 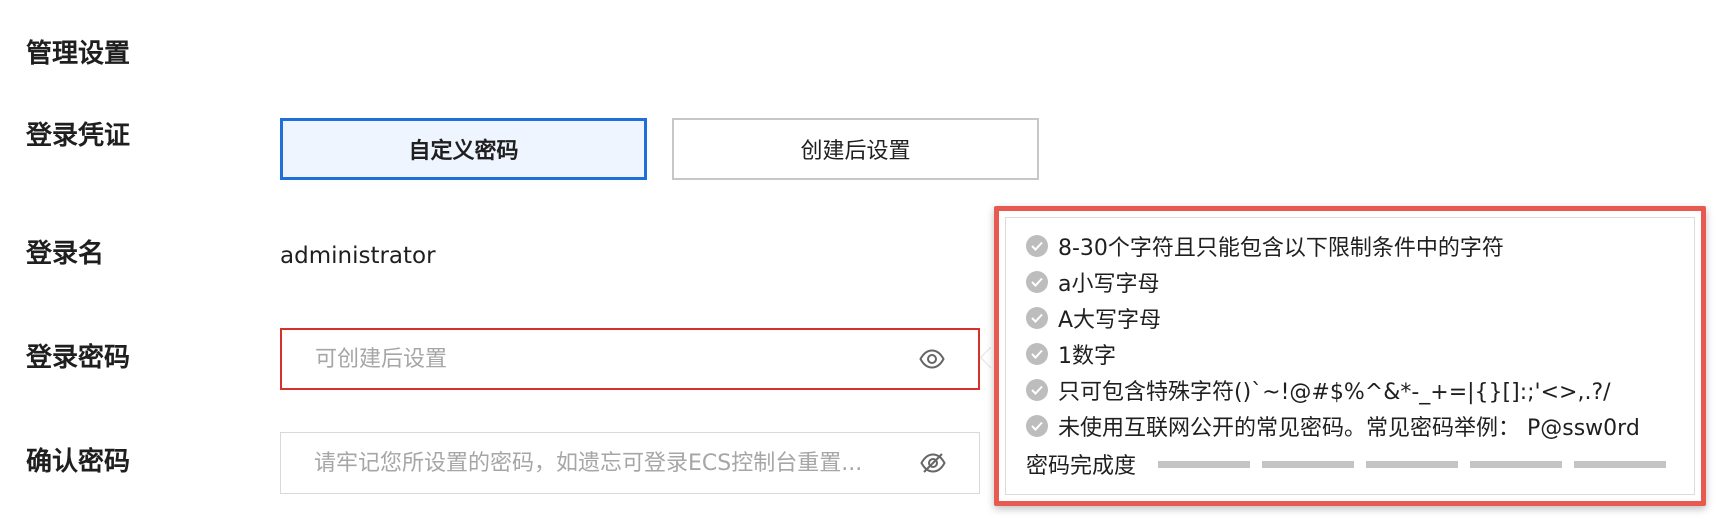 I want to click on eye-icon, so click(x=932, y=359).